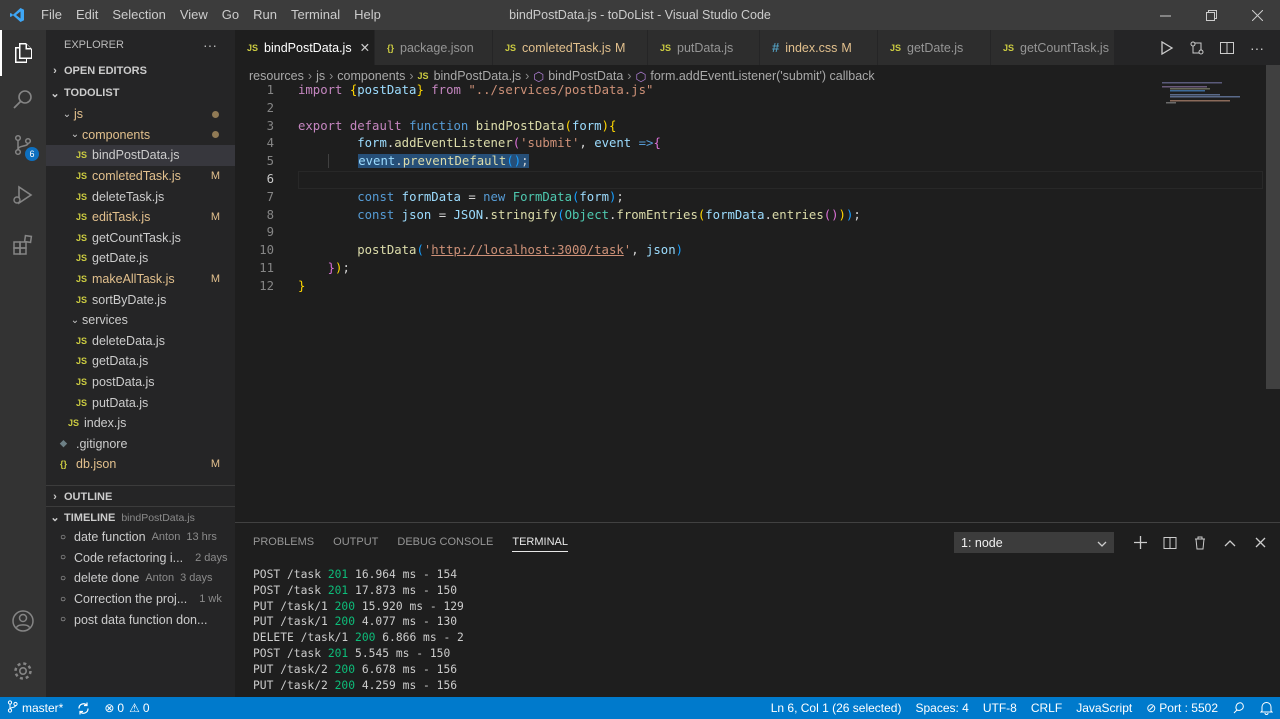 The height and width of the screenshot is (719, 1280). Describe the element at coordinates (140, 93) in the screenshot. I see `project-section: ⌄ TODOLIST` at that location.